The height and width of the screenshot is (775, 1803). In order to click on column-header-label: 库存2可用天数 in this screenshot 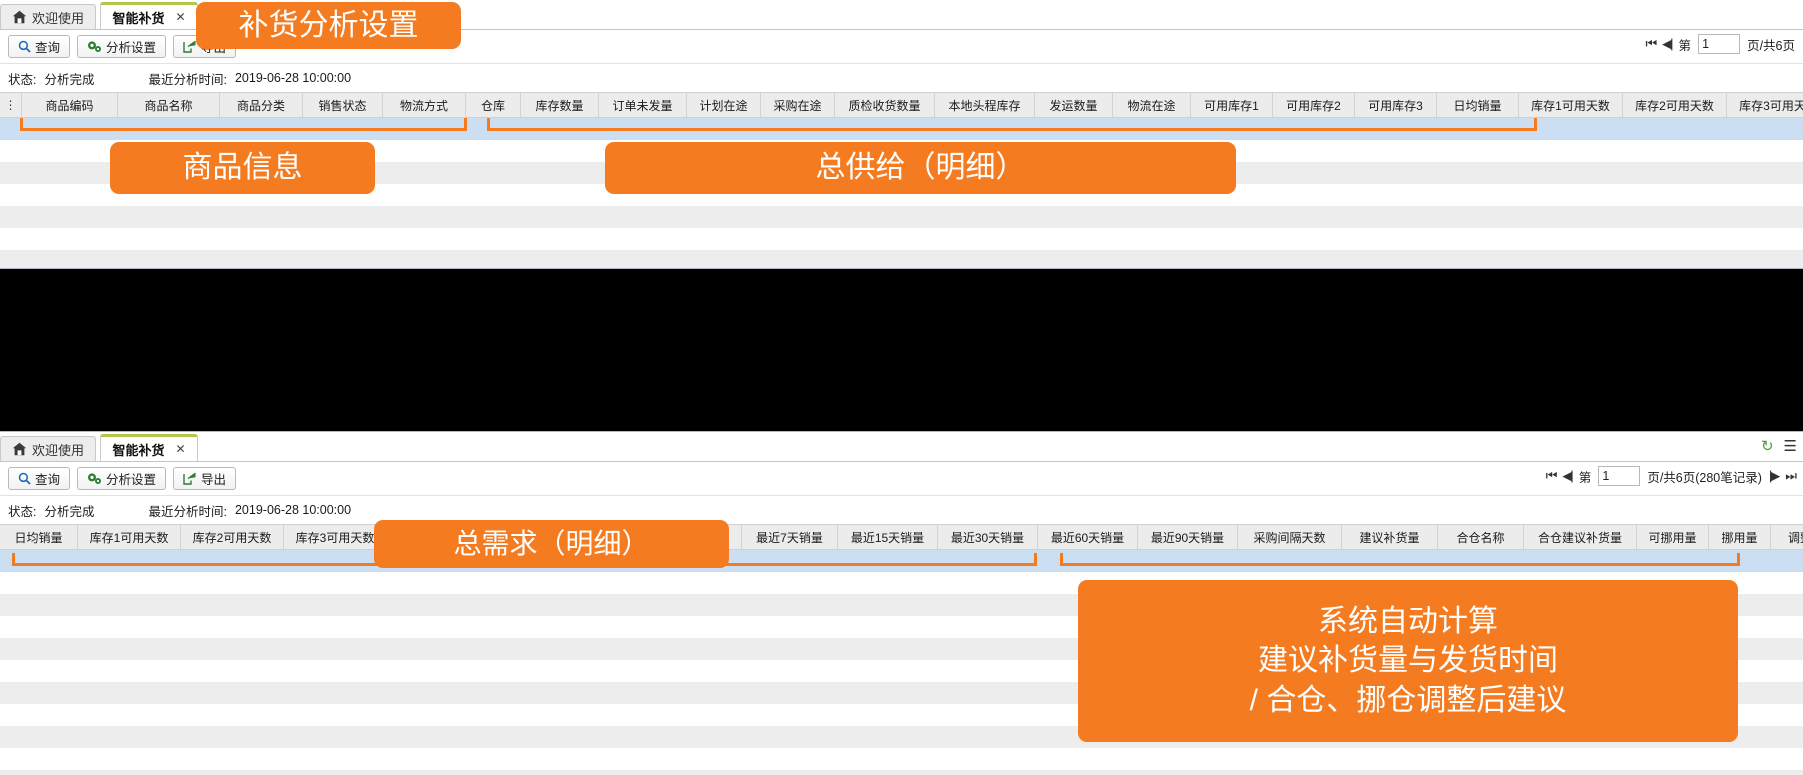, I will do `click(232, 537)`.